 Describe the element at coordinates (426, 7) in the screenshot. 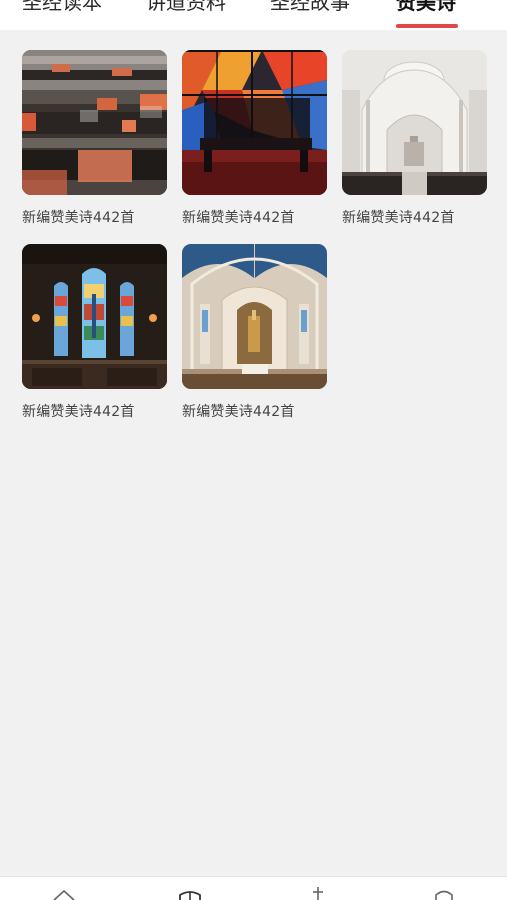

I see `tab-hymns: 赞美诗` at that location.